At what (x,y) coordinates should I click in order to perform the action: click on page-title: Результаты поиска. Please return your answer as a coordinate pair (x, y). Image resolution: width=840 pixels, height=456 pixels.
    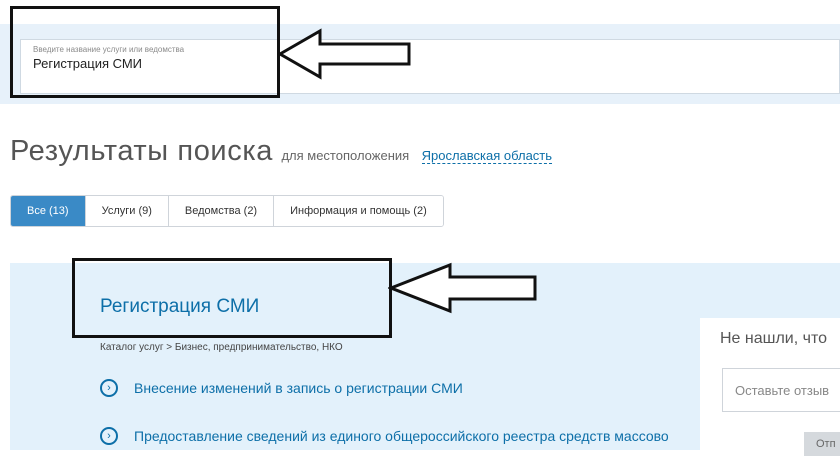
    Looking at the image, I should click on (141, 151).